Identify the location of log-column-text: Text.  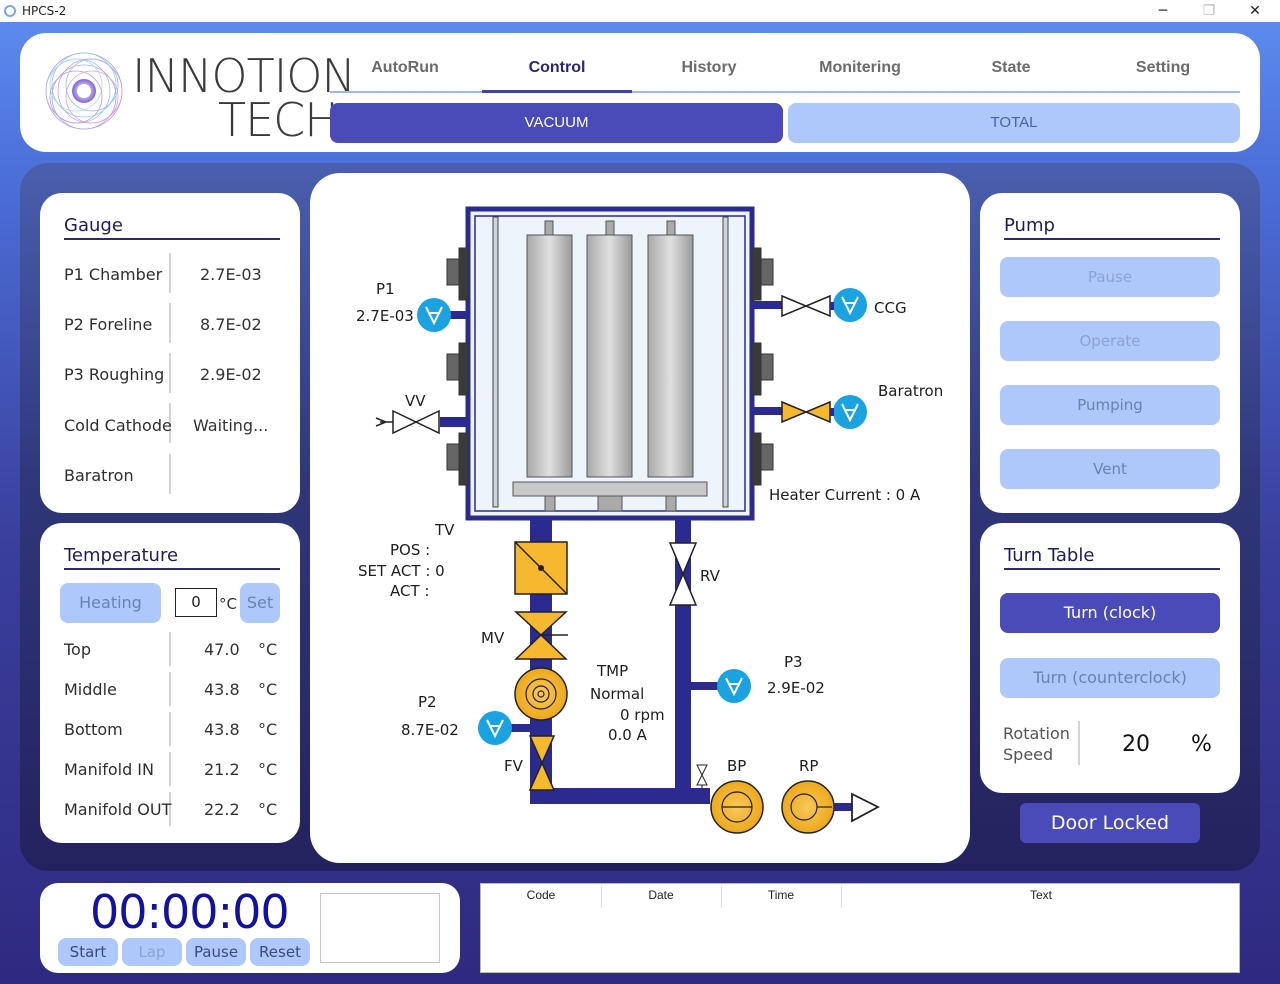
(1041, 895).